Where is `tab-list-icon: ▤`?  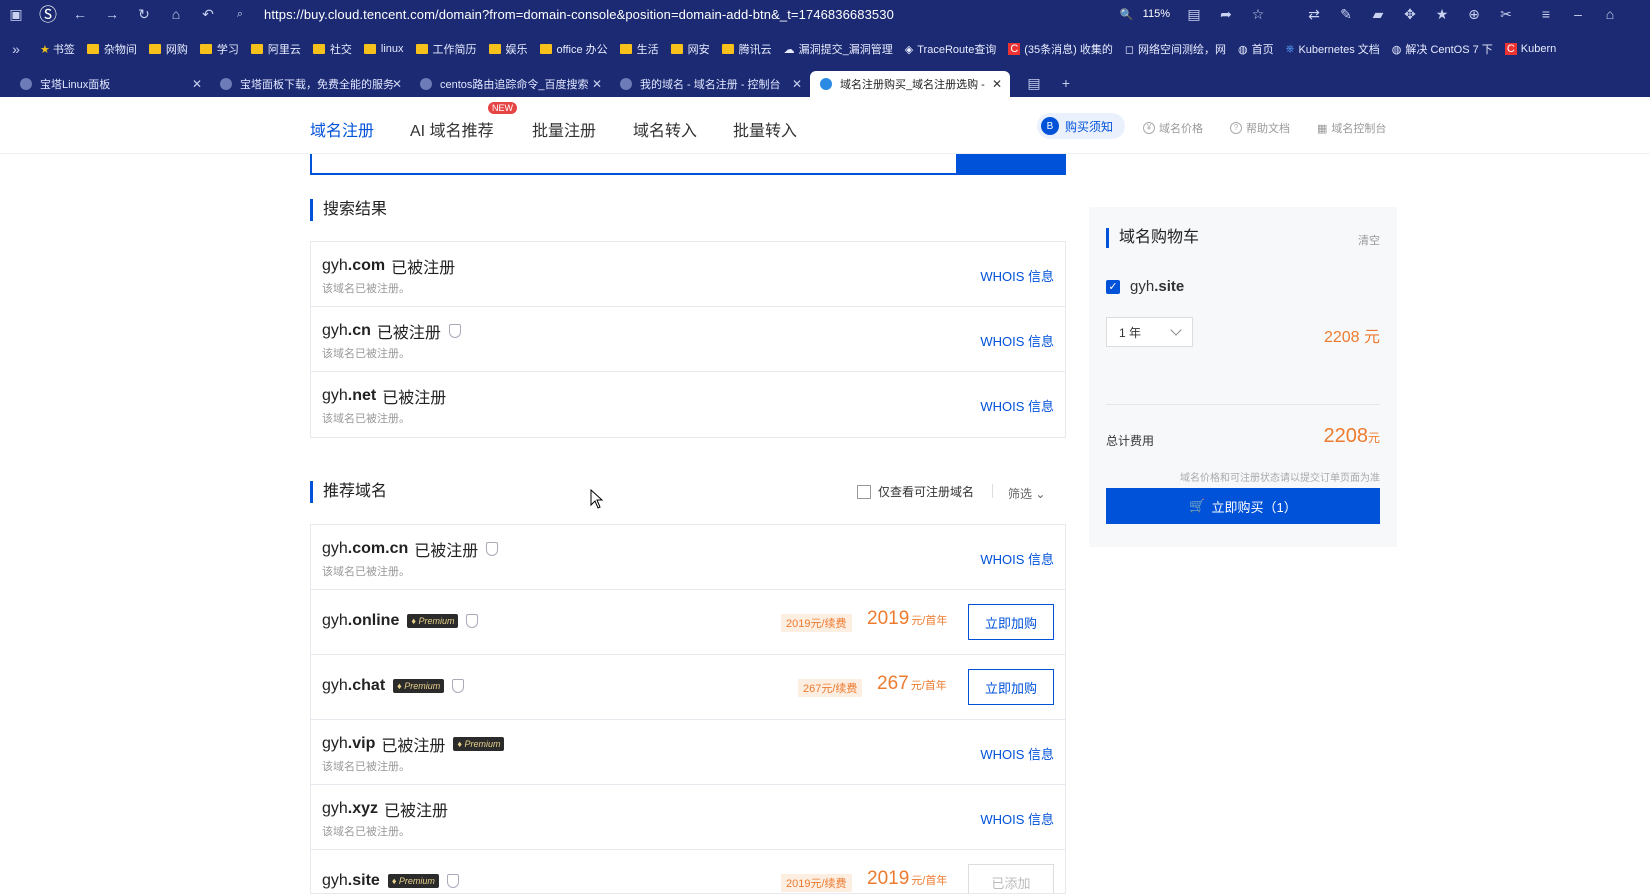 tab-list-icon: ▤ is located at coordinates (1034, 83).